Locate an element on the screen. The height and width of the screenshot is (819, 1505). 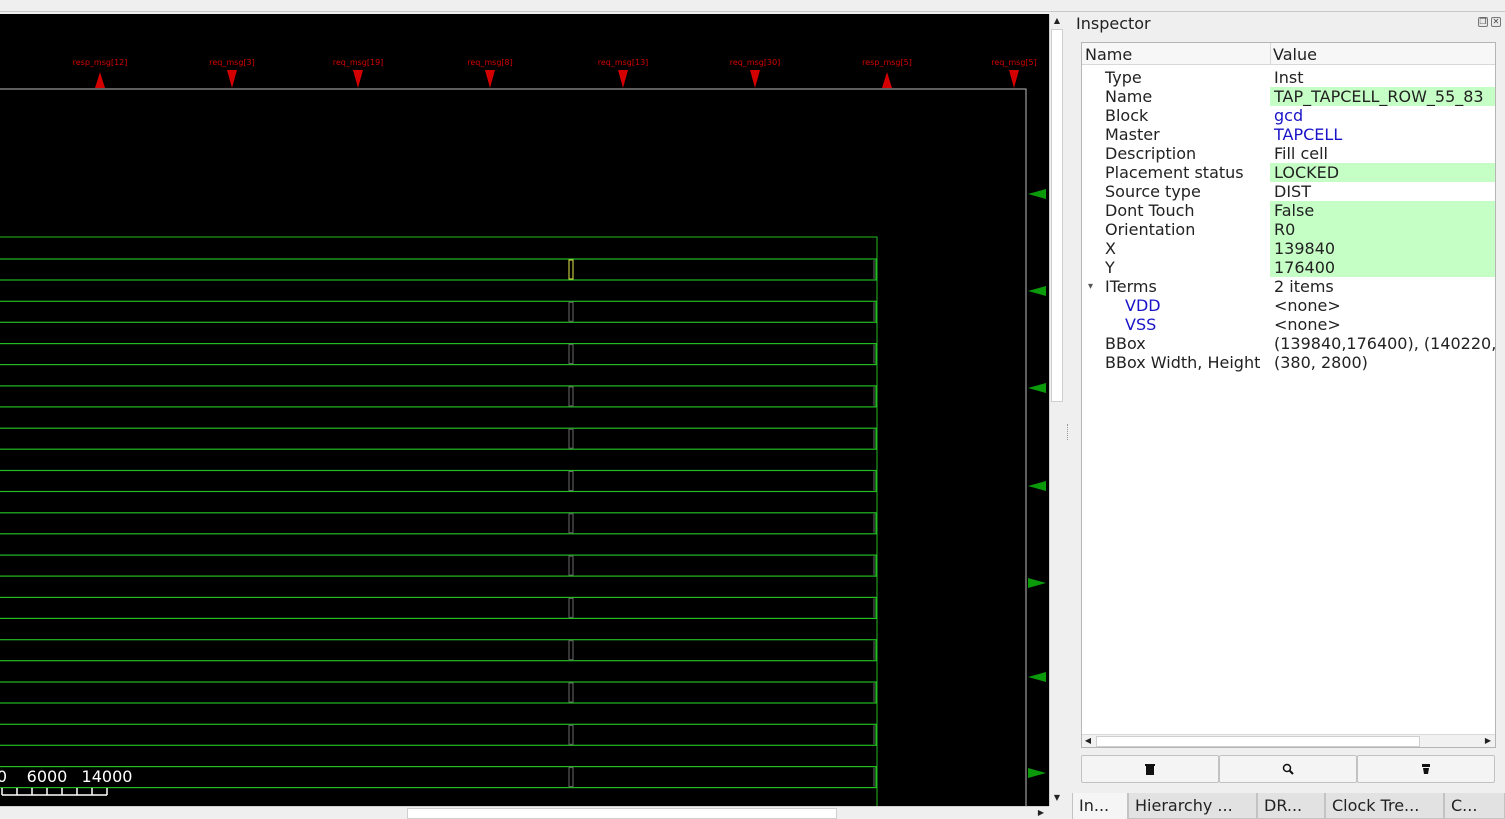
dock-splitter is located at coordinates (1068, 416).